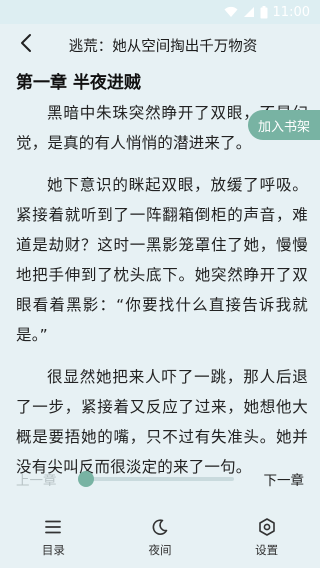 This screenshot has width=320, height=568. What do you see at coordinates (160, 527) in the screenshot?
I see `moon-icon` at bounding box center [160, 527].